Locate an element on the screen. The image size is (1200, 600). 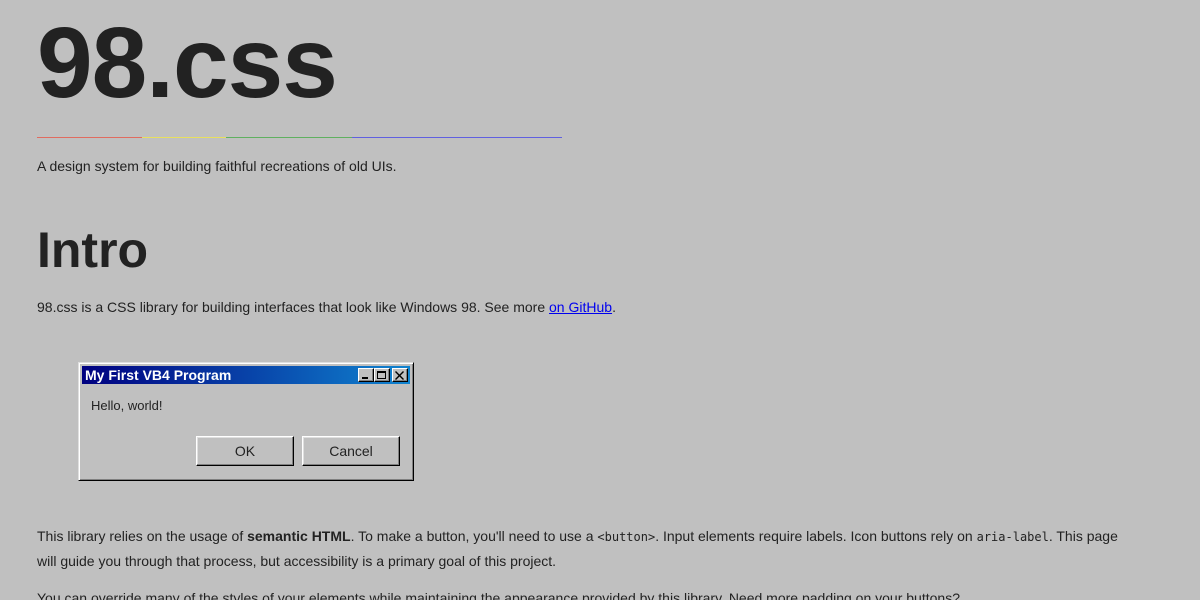
window-button-row: OK Cancel is located at coordinates (298, 451).